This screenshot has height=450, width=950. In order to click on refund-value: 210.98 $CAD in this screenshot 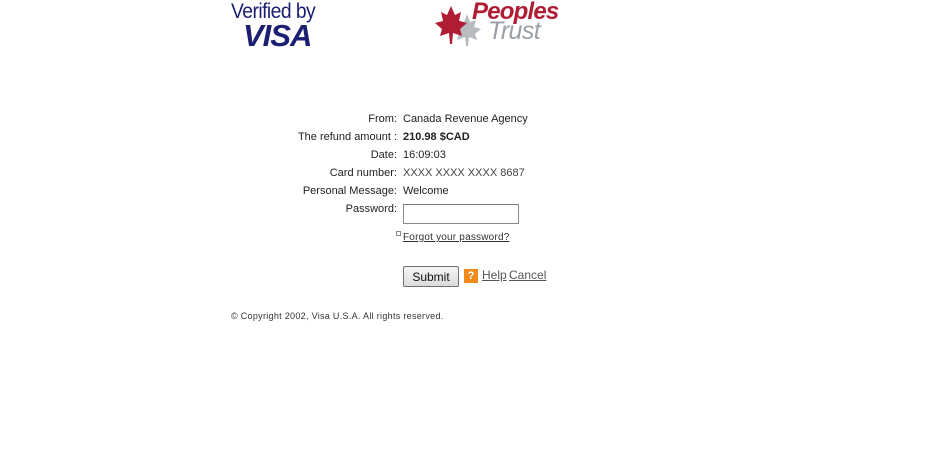, I will do `click(436, 137)`.